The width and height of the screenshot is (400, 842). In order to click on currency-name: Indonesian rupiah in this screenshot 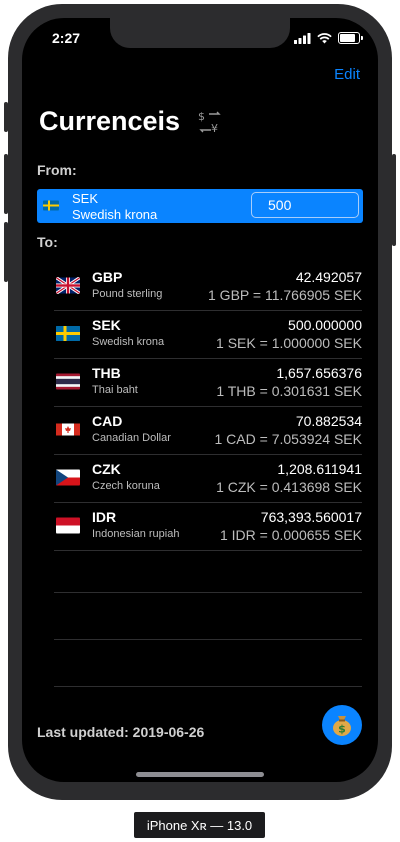, I will do `click(136, 534)`.